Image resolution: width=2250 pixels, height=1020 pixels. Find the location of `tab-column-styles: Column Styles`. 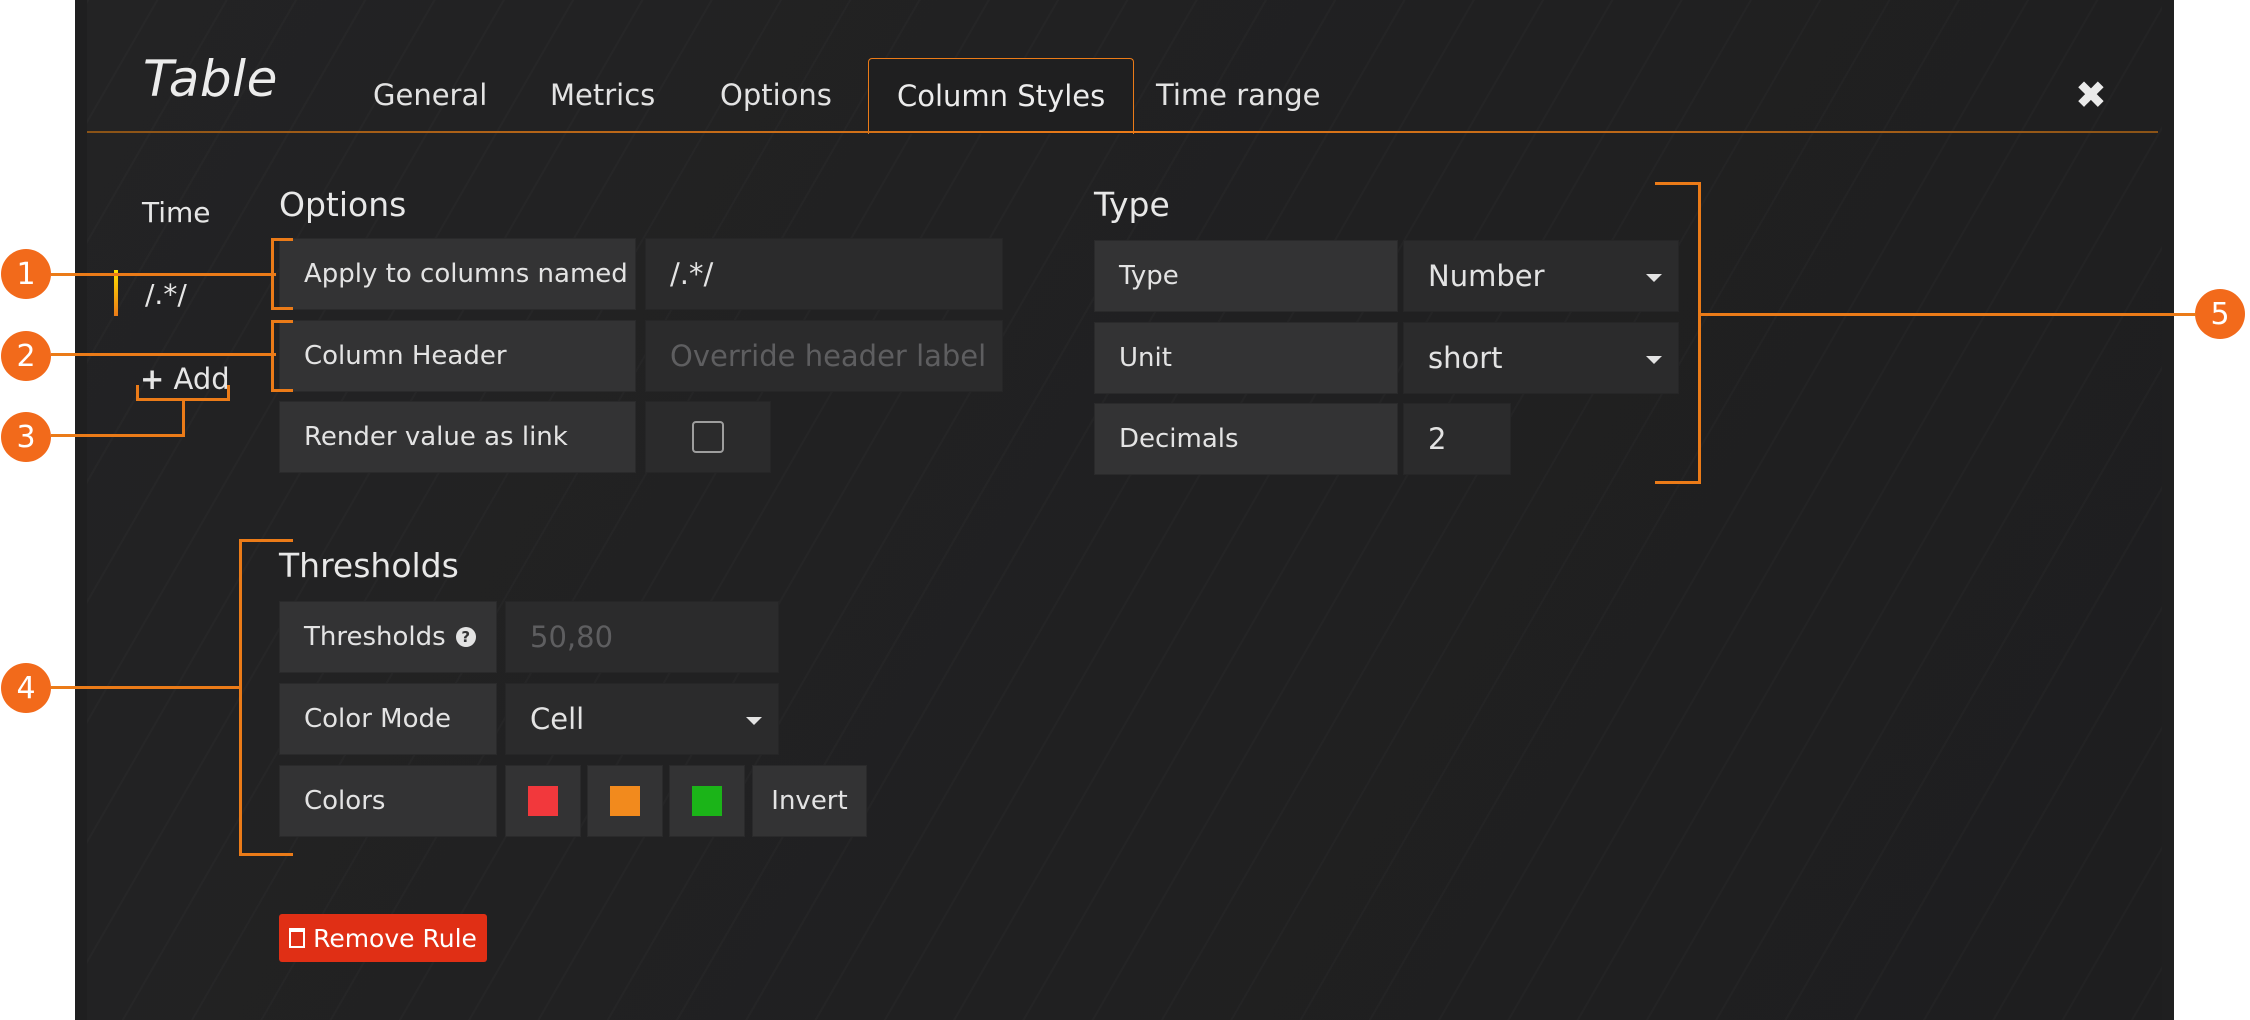

tab-column-styles: Column Styles is located at coordinates (1001, 96).